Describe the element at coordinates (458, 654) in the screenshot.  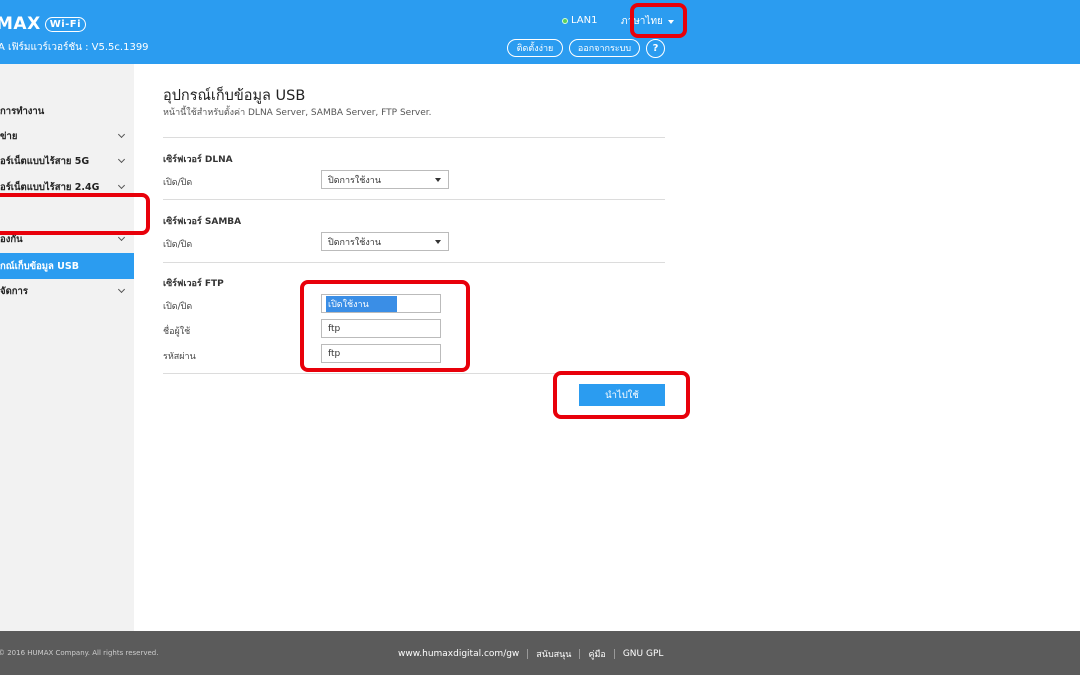
I see `footer-link-website: www.humaxdigital.com/gw` at that location.